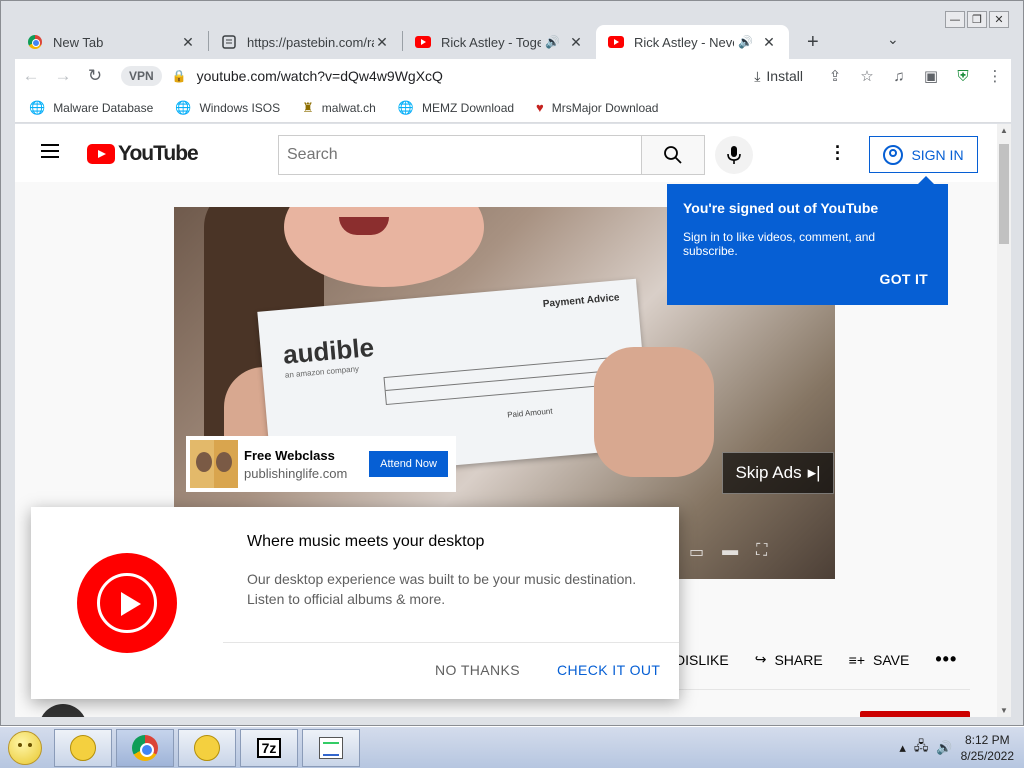 The image size is (1024, 768). I want to click on notepad-icon, so click(331, 747).